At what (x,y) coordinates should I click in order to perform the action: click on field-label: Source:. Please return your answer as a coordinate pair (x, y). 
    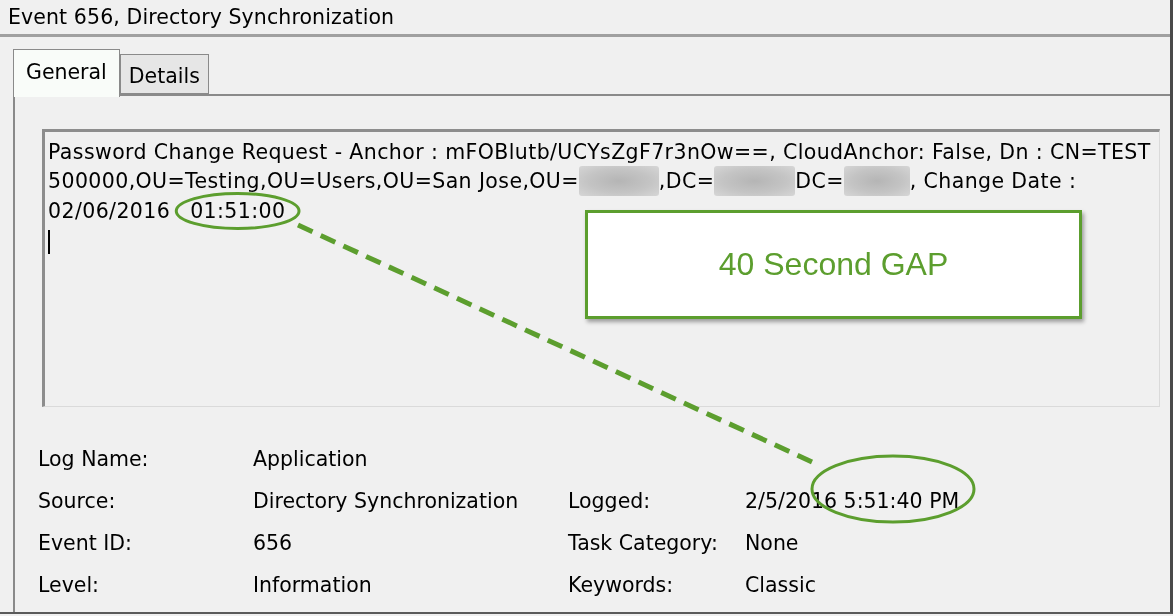
    Looking at the image, I should click on (77, 501).